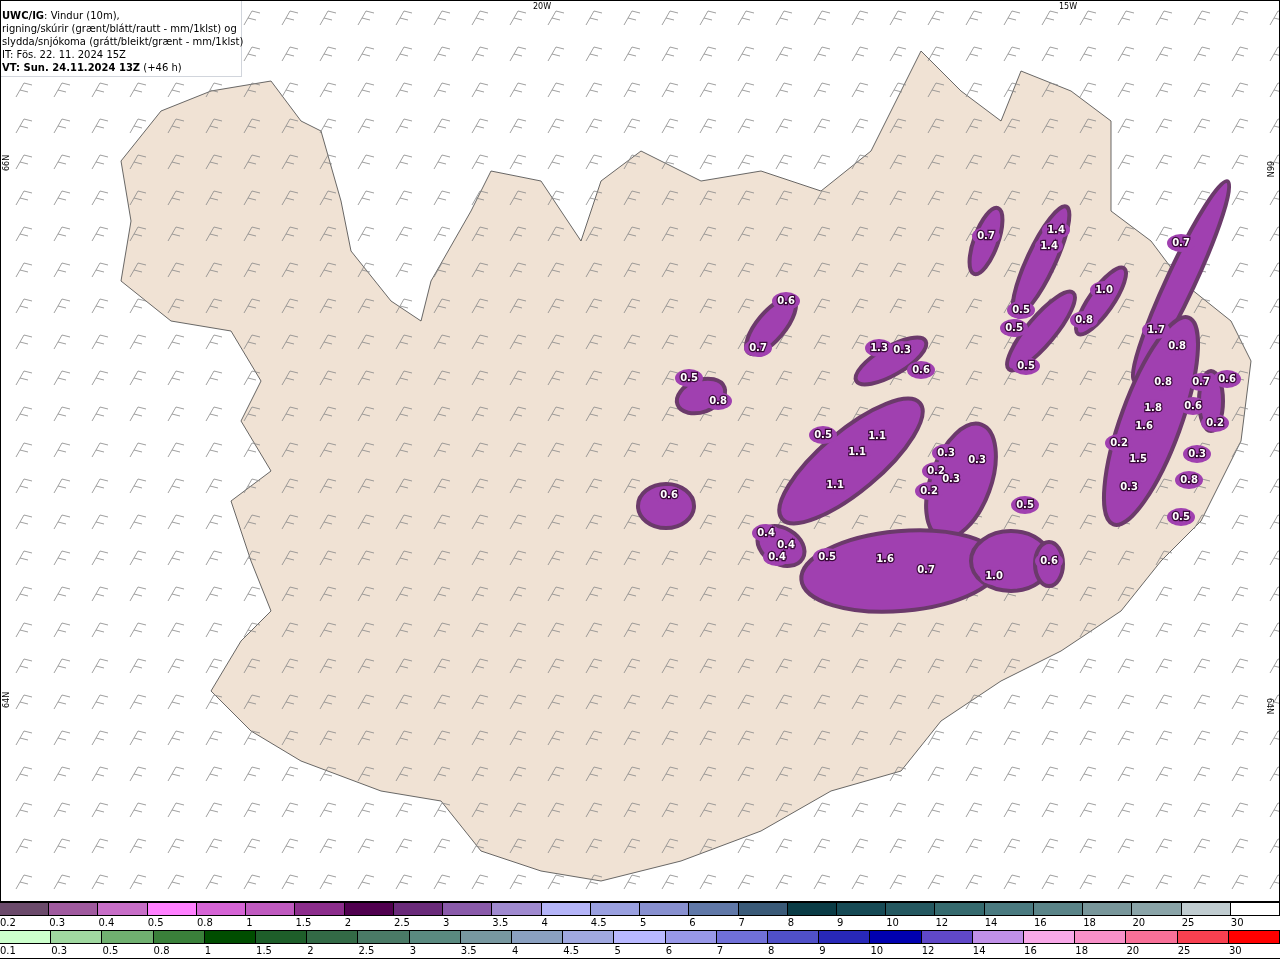 The image size is (1280, 960). I want to click on legend-label: 0.2, so click(8, 923).